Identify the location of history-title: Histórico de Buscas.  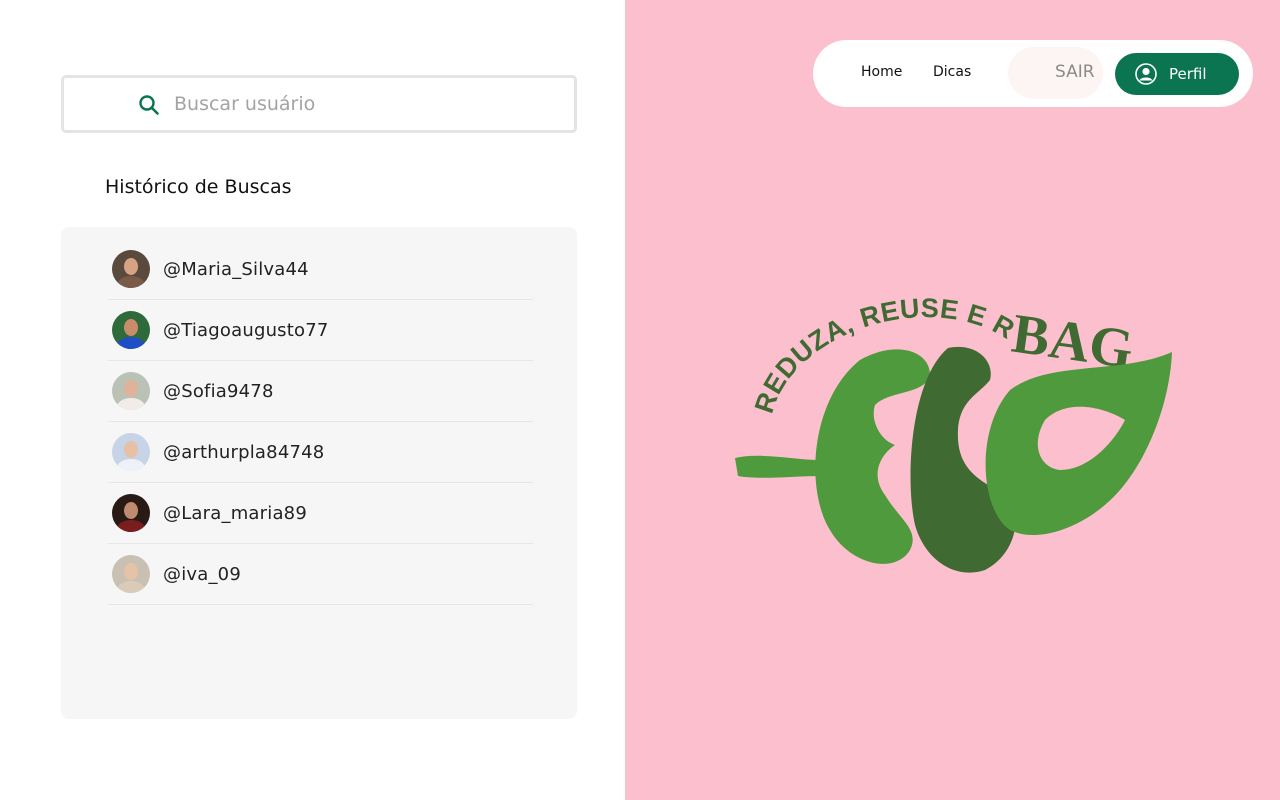
(198, 187).